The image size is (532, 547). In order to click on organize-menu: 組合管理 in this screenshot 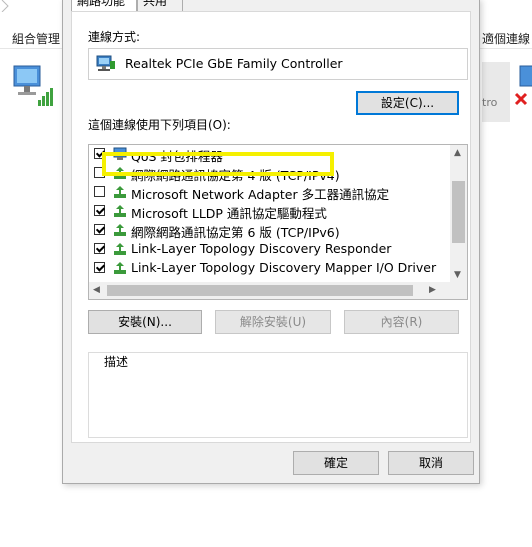, I will do `click(36, 38)`.